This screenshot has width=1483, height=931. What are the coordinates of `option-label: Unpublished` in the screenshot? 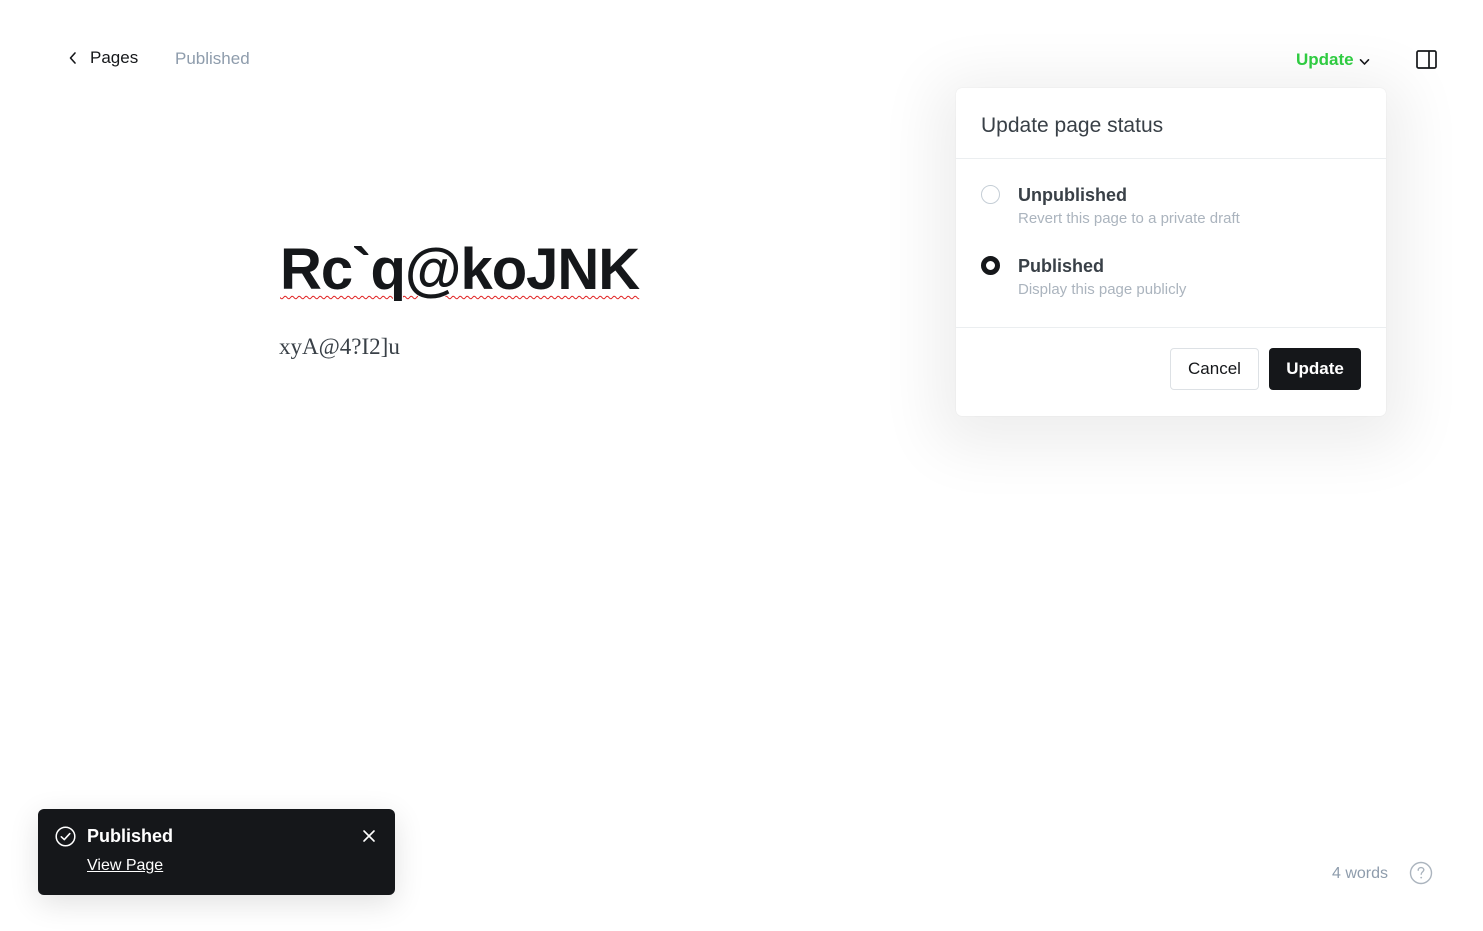 It's located at (1072, 195).